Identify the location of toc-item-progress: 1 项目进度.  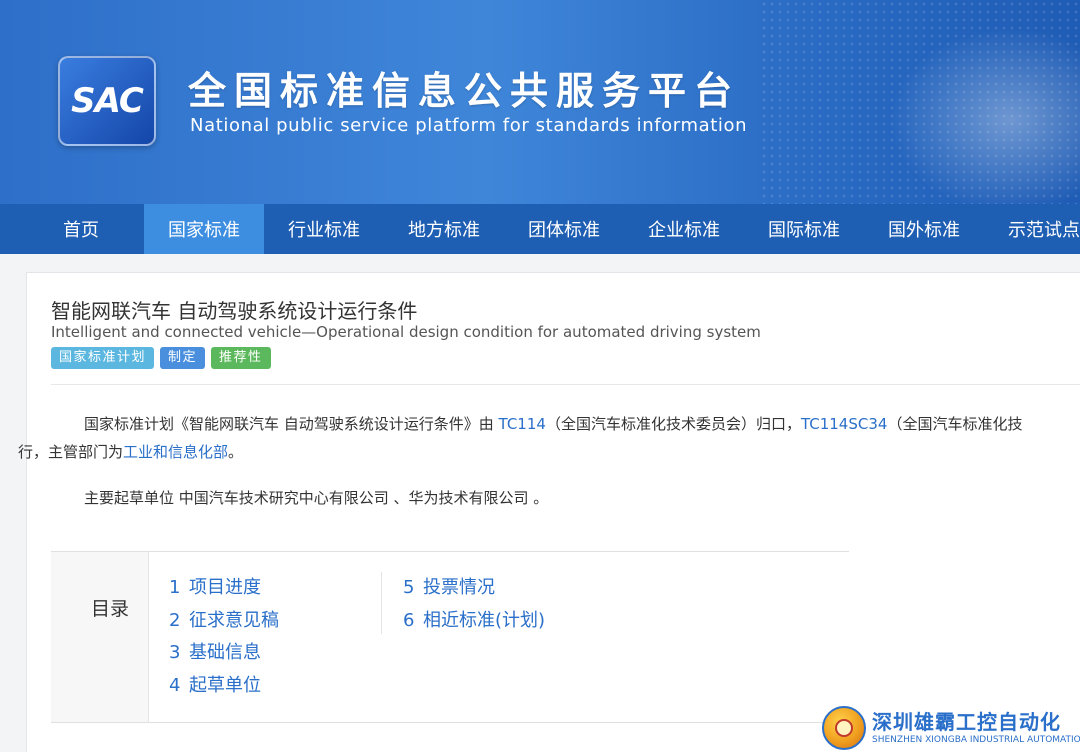
(224, 588).